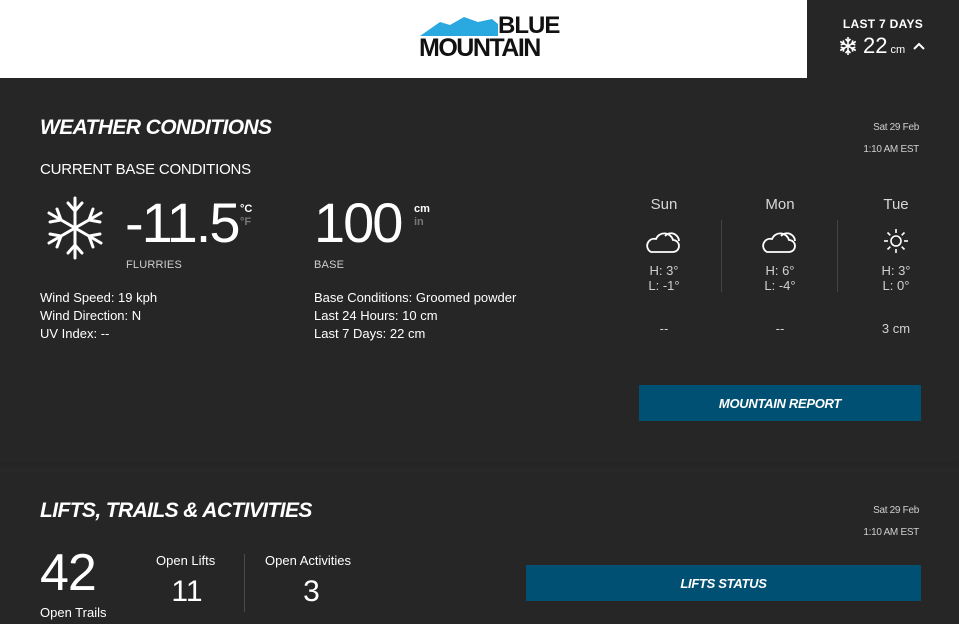 The image size is (959, 624). What do you see at coordinates (182, 222) in the screenshot?
I see `current-temperature: -11.5` at bounding box center [182, 222].